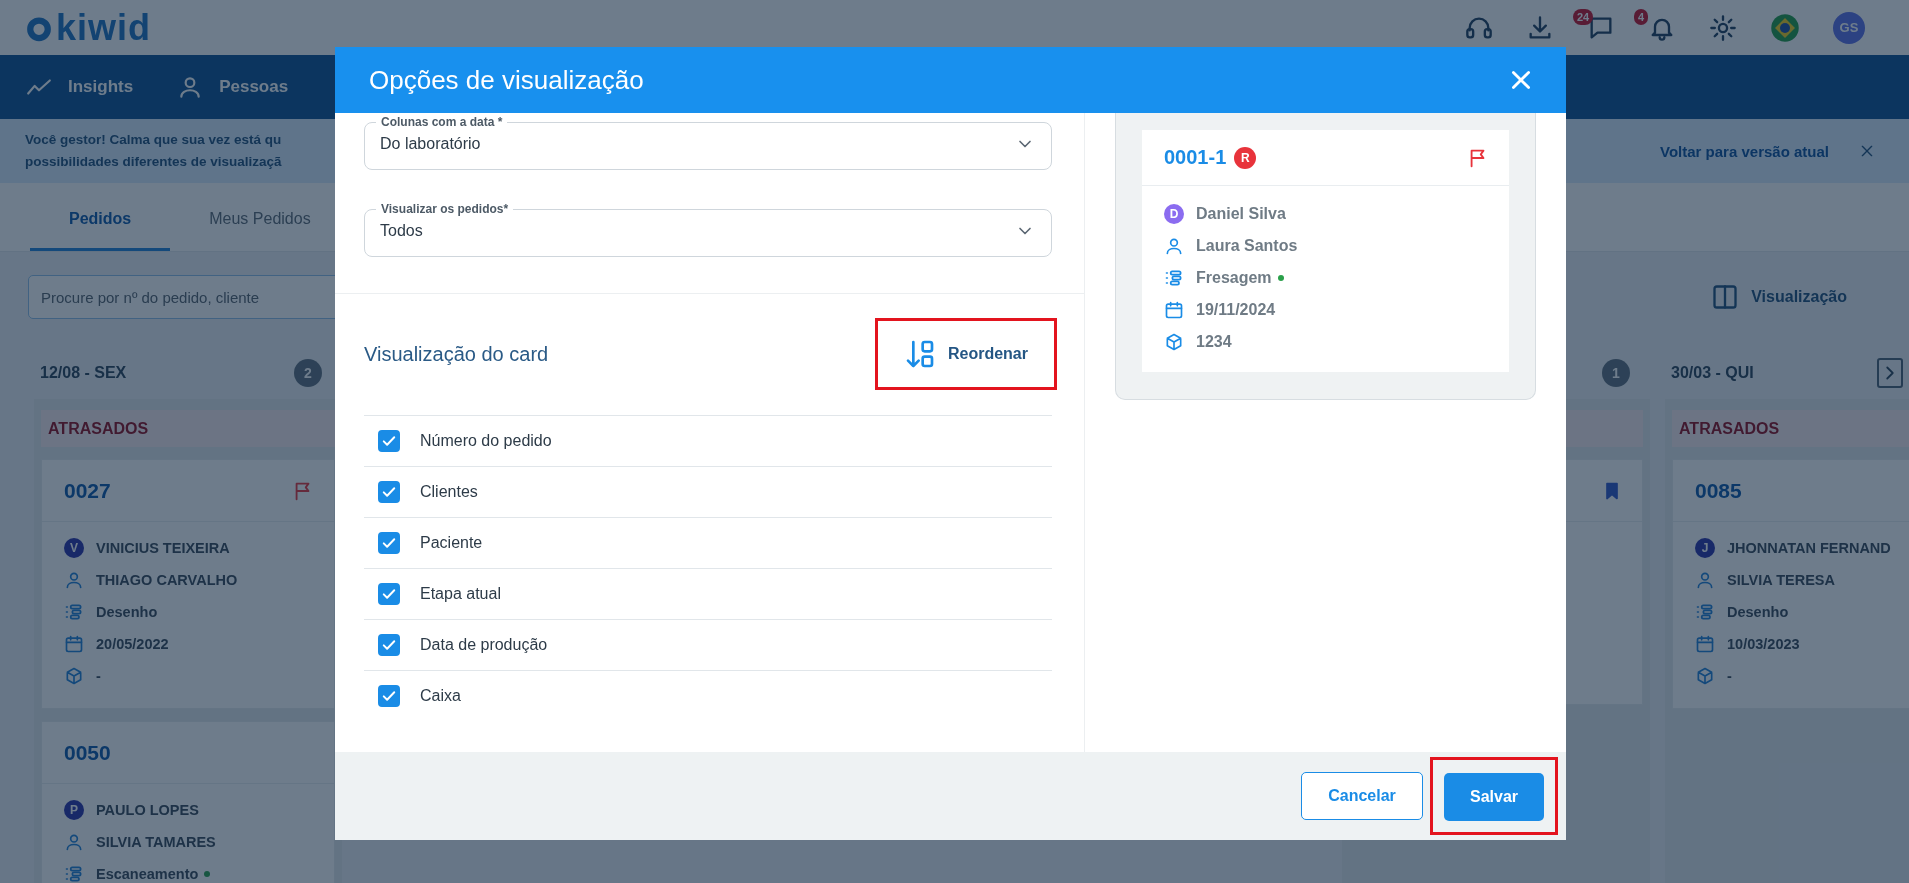 The image size is (1909, 883). Describe the element at coordinates (1718, 490) in the screenshot. I see `order-number: 0085` at that location.